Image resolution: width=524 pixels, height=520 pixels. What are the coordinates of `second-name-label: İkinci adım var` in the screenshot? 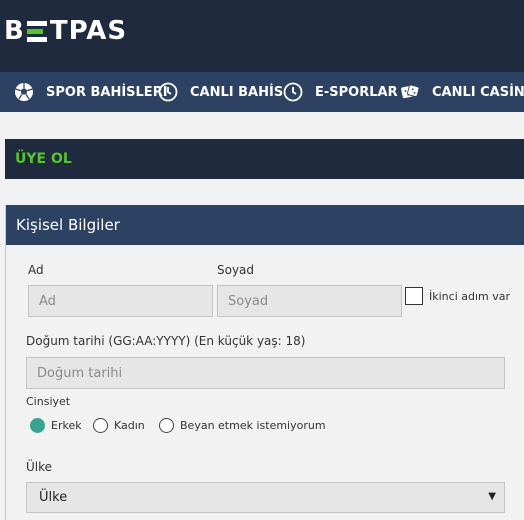 It's located at (470, 296).